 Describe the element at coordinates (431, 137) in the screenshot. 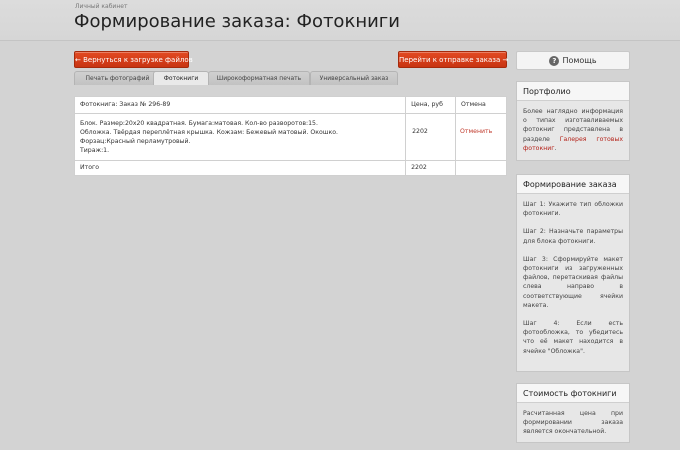

I see `item-price: 2202` at that location.